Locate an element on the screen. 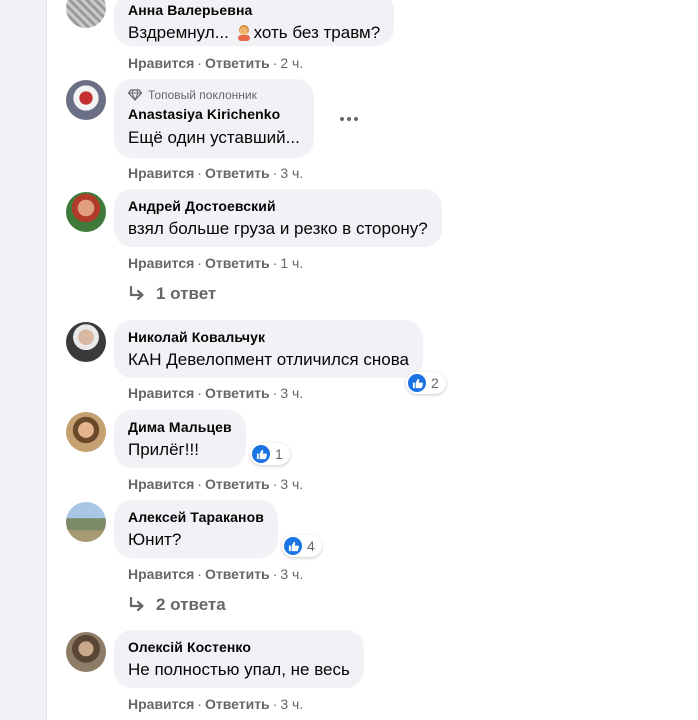  comment-author: Николай Ковальчук is located at coordinates (268, 337).